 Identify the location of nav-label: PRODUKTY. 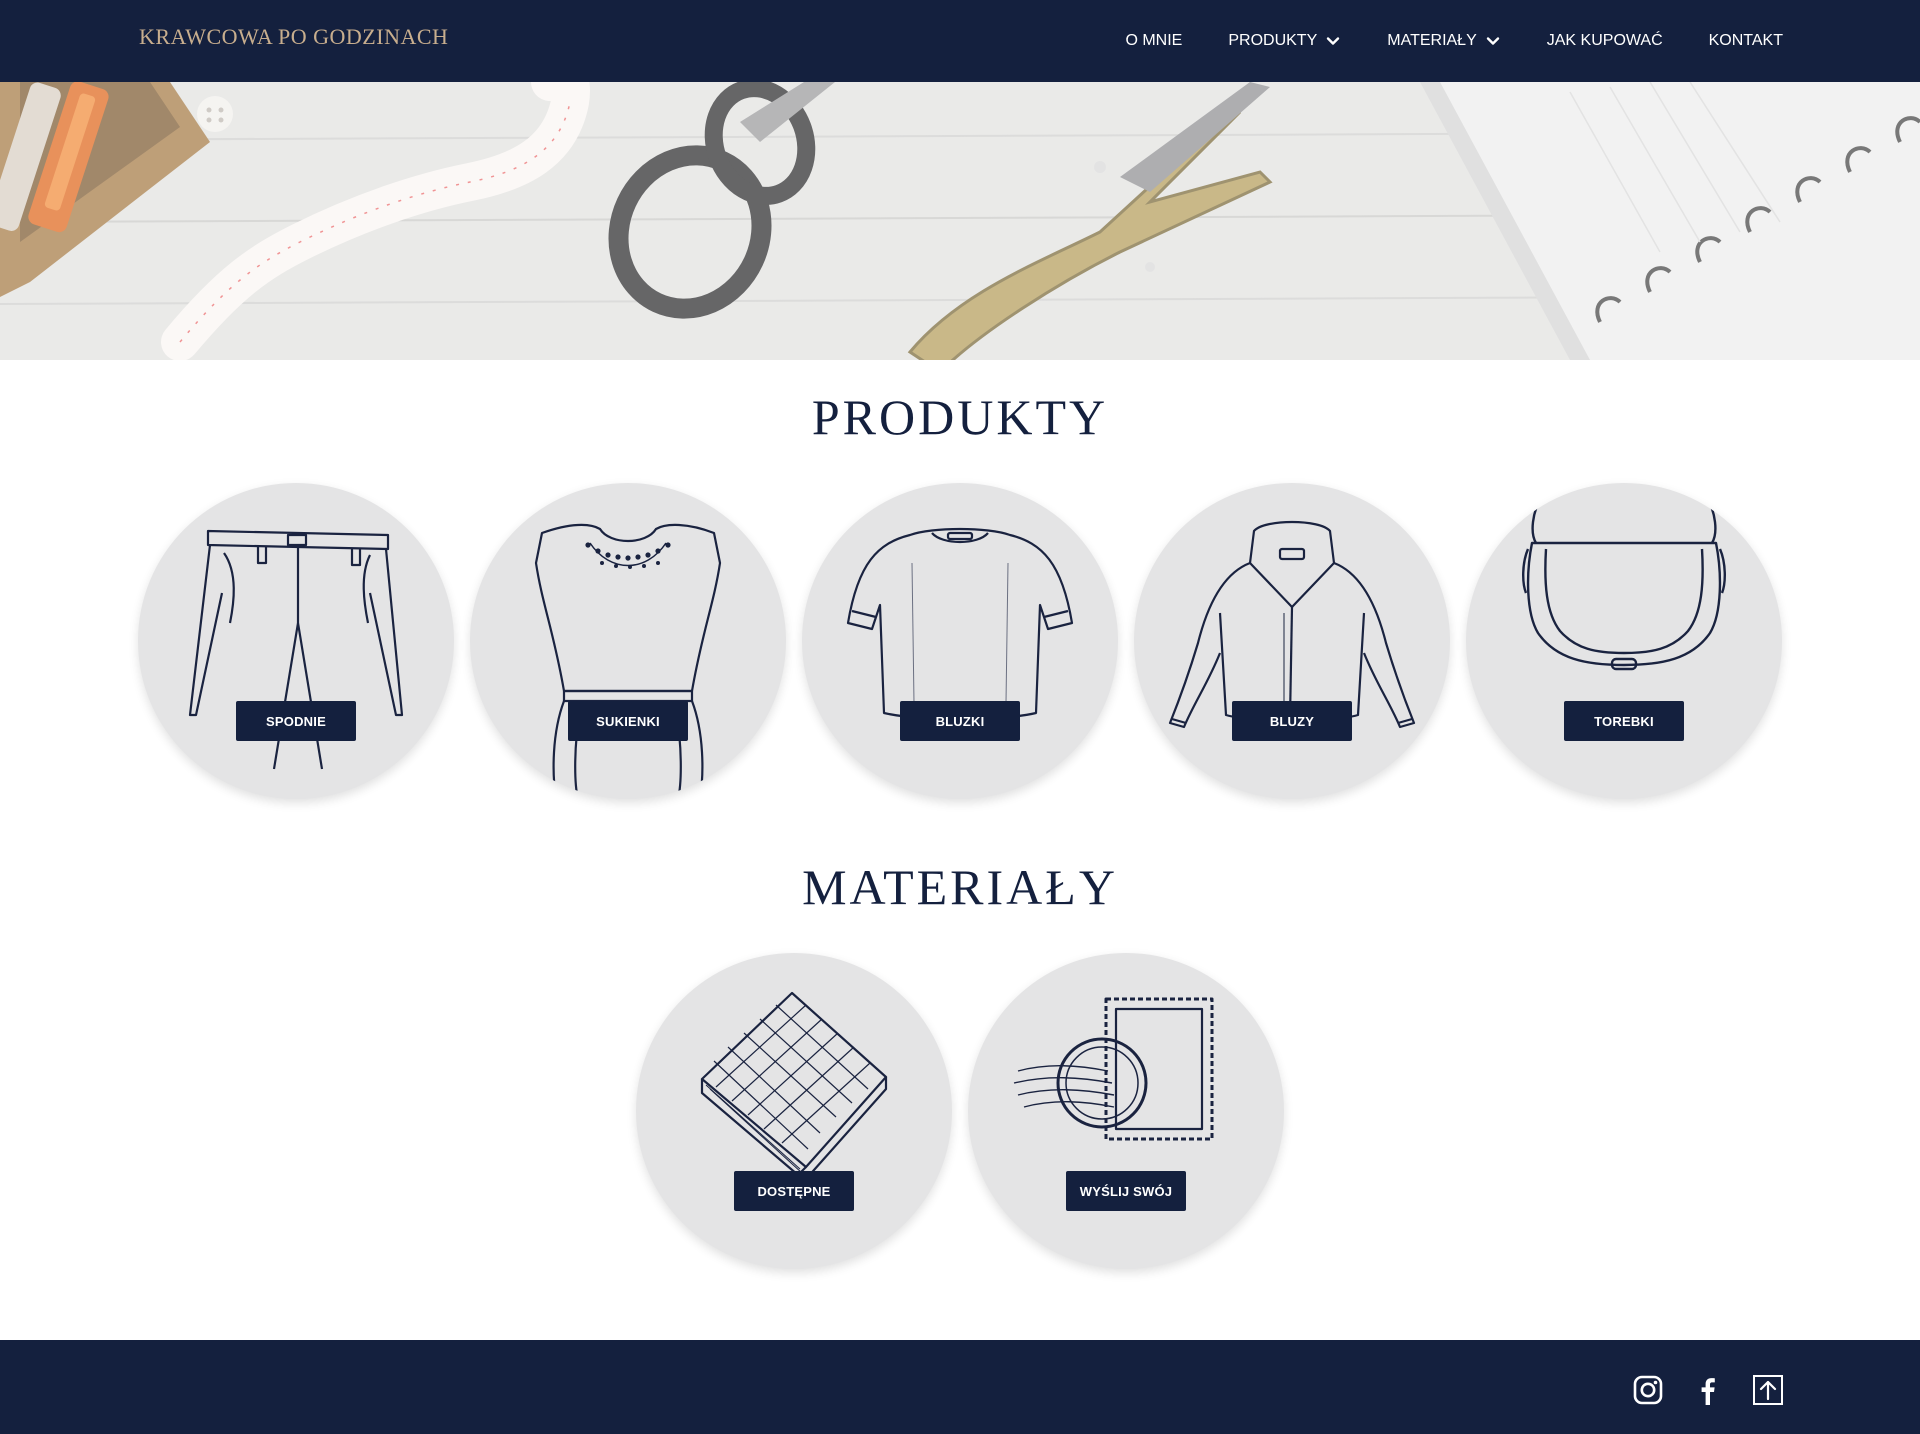
(1273, 40).